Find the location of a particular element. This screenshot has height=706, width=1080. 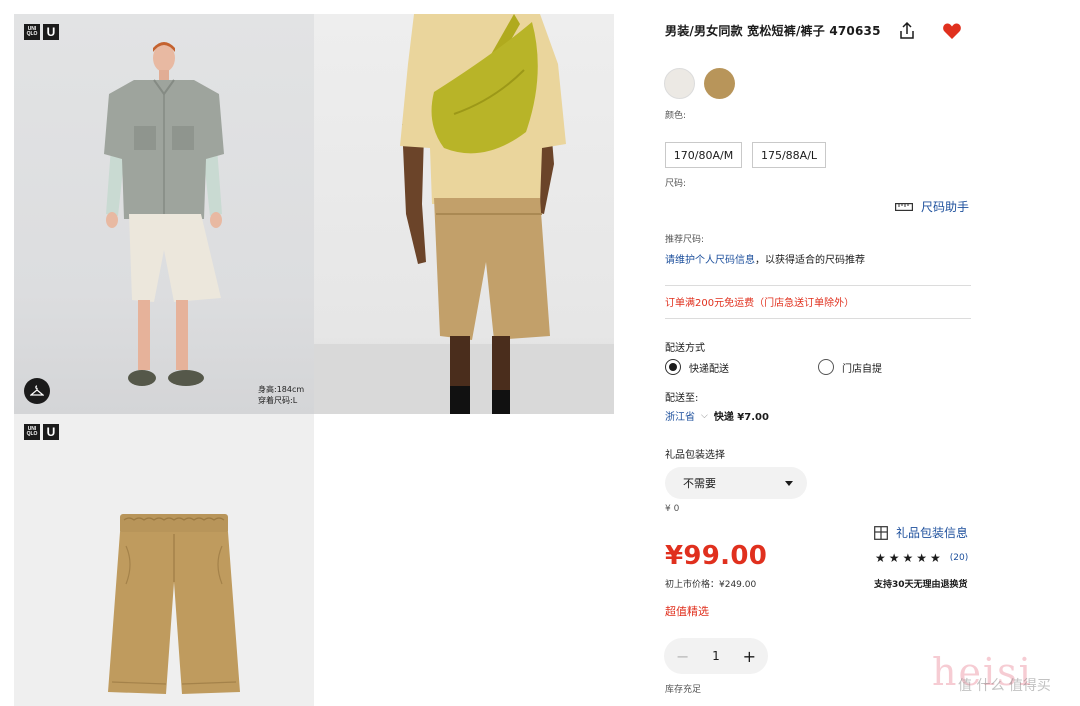

delivery-method-title: 配送方式 is located at coordinates (685, 348).